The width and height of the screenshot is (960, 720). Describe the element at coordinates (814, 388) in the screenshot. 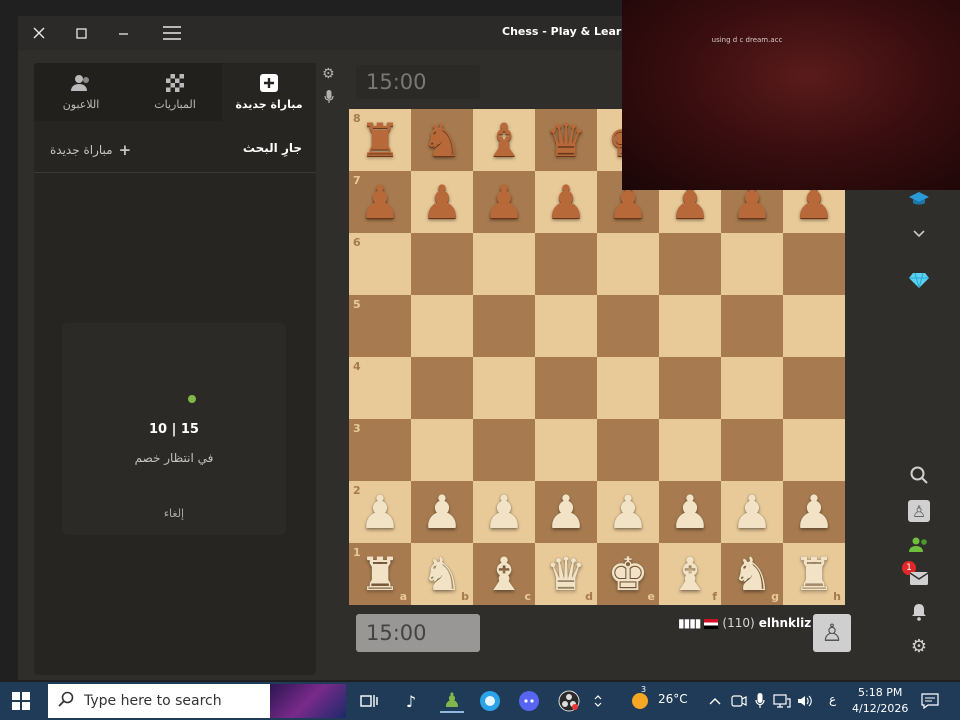

I see `square-h4` at that location.